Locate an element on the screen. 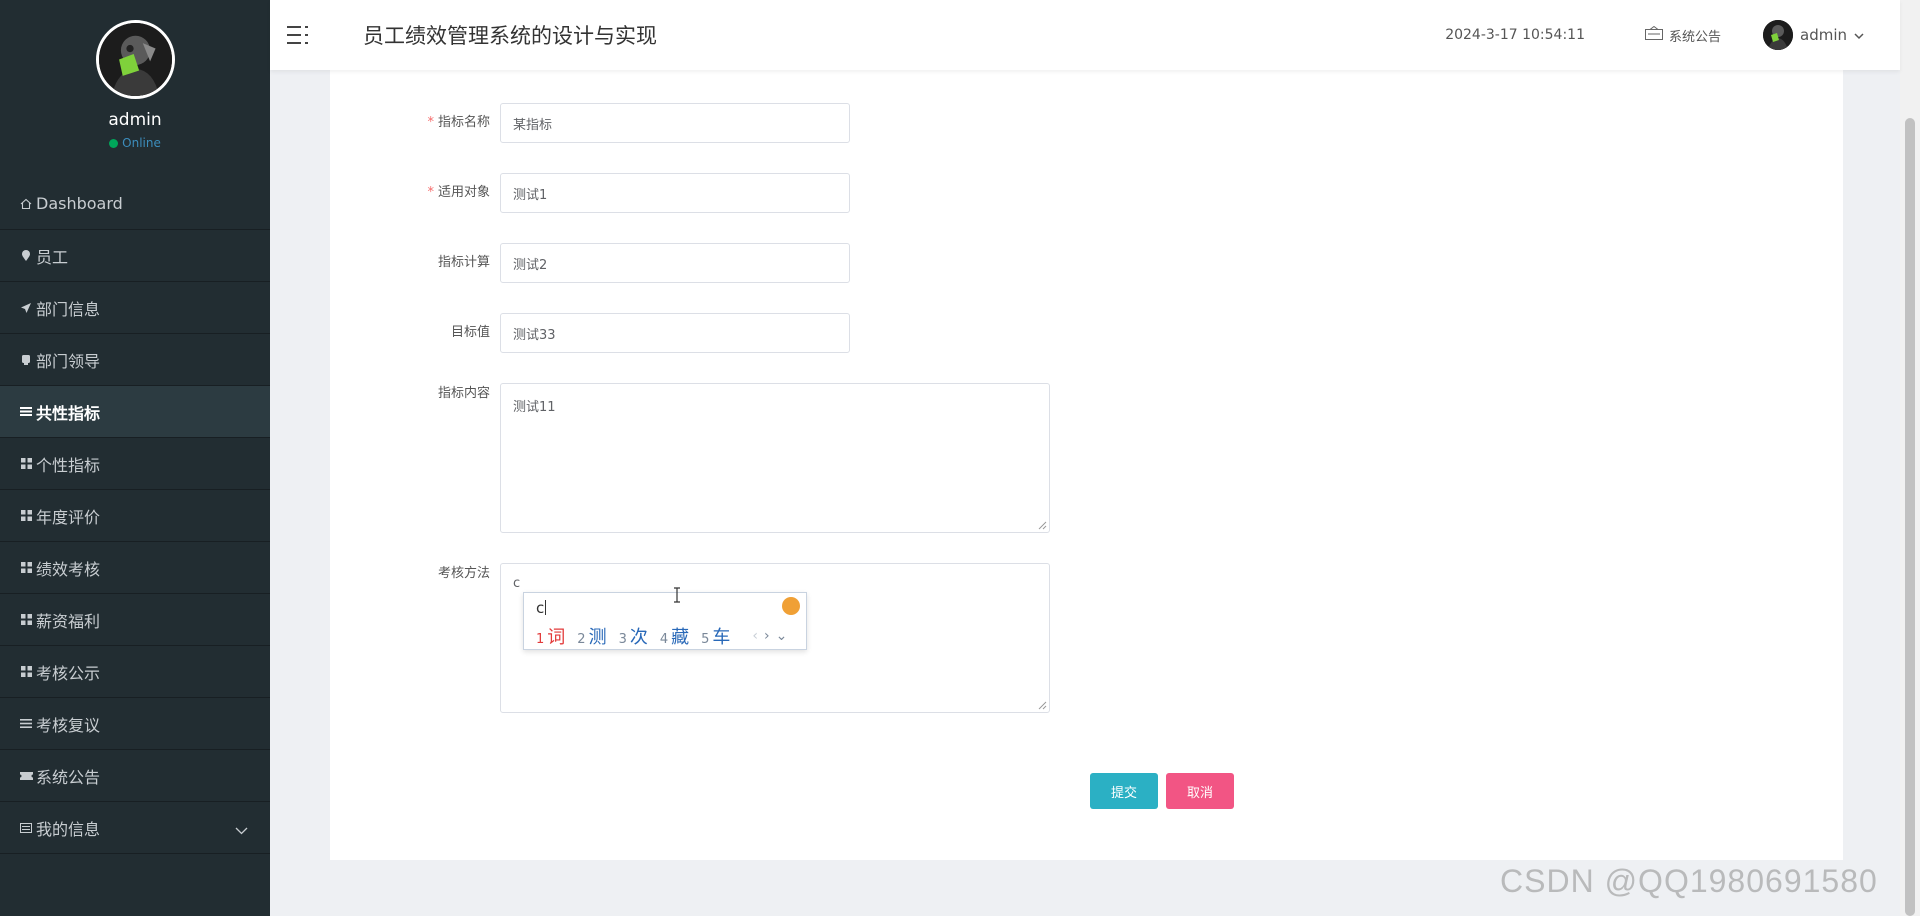 The image size is (1920, 916). sidebar-item-review-publicity: 考核公示 is located at coordinates (135, 672).